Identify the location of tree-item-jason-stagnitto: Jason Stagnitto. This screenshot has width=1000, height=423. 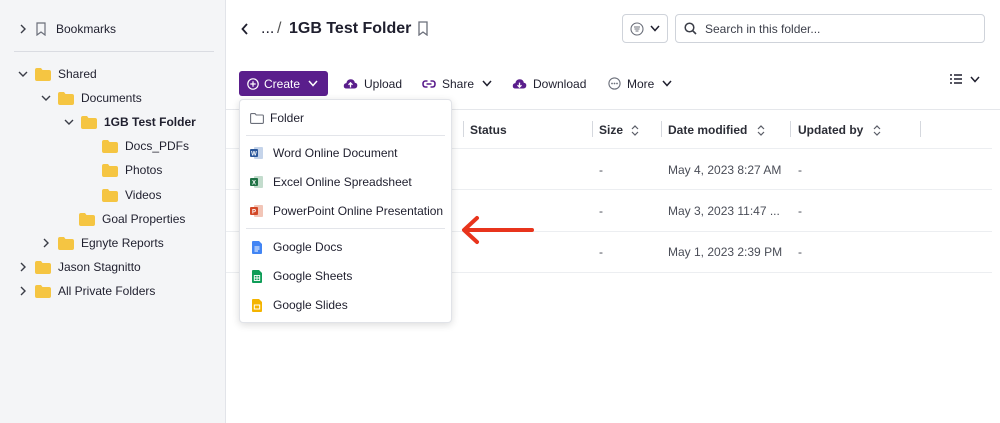
(79, 267).